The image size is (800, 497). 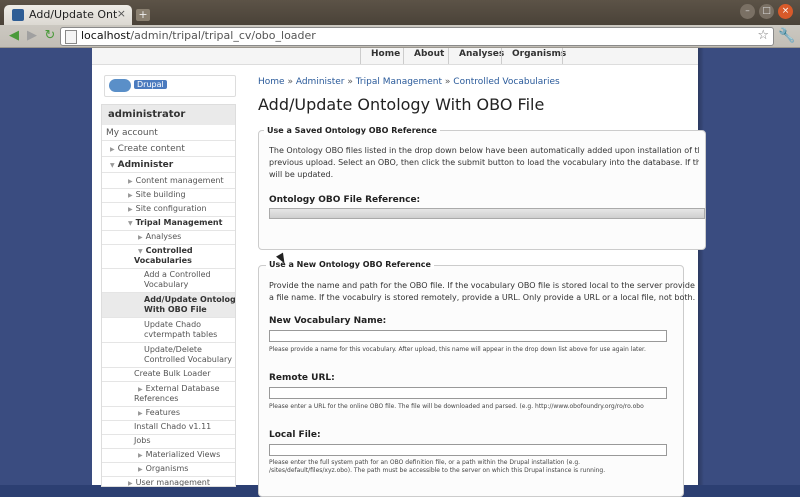 I want to click on vocab-name-label: New Vocabulary Name:, so click(x=328, y=321).